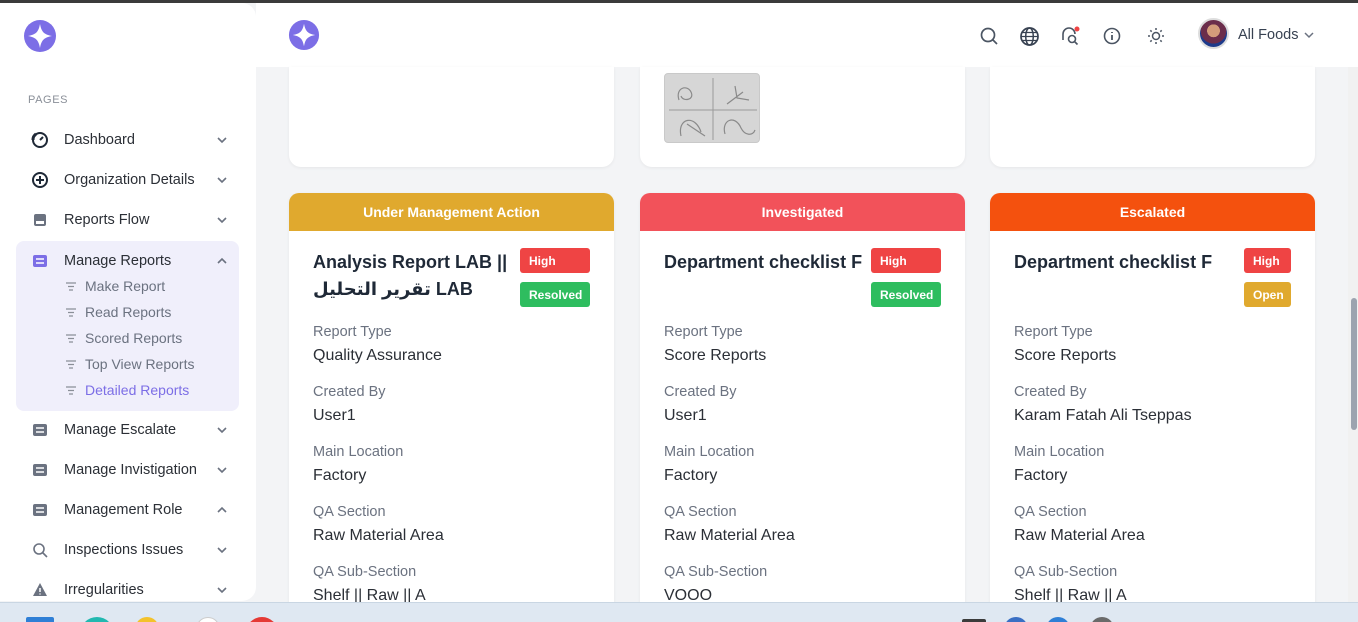 The height and width of the screenshot is (622, 1358). What do you see at coordinates (222, 509) in the screenshot?
I see `chevron-up-icon` at bounding box center [222, 509].